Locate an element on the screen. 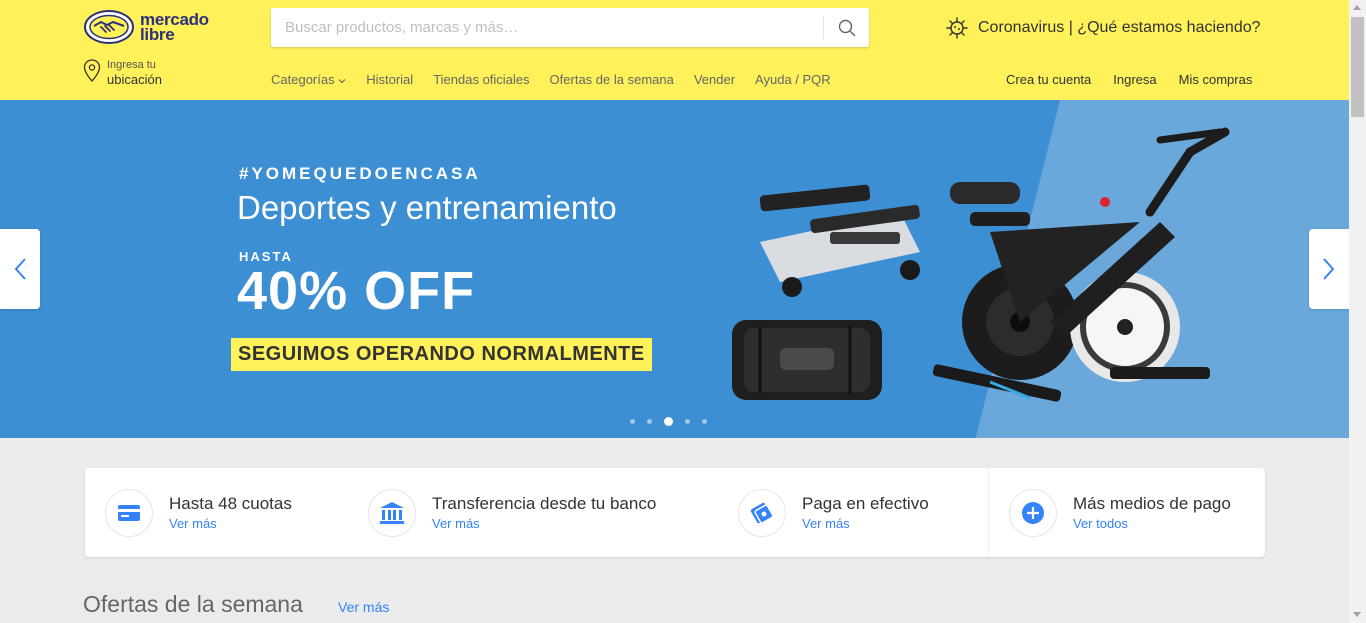 Image resolution: width=1366 pixels, height=623 pixels. payment-title: Hasta 48 cuotas is located at coordinates (230, 503).